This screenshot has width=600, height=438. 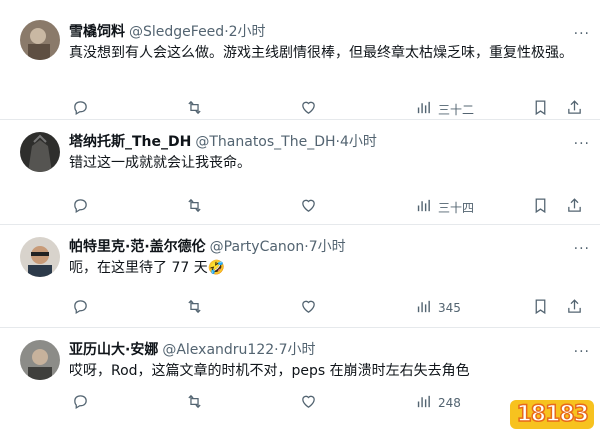 I want to click on views-count: 三十二, so click(x=456, y=109).